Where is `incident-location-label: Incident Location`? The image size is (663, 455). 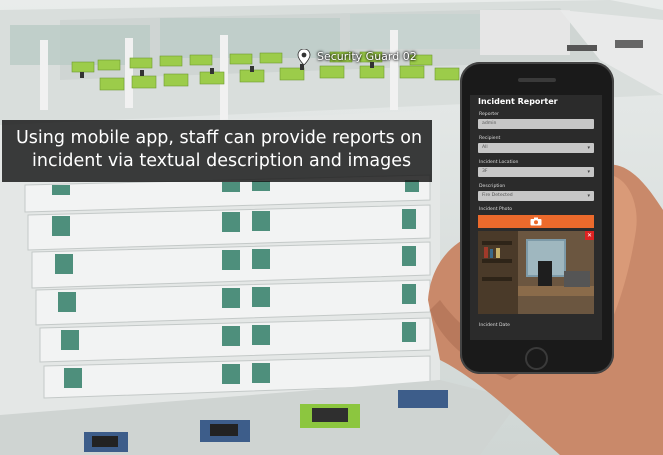
incident-location-label: Incident Location is located at coordinates (499, 162).